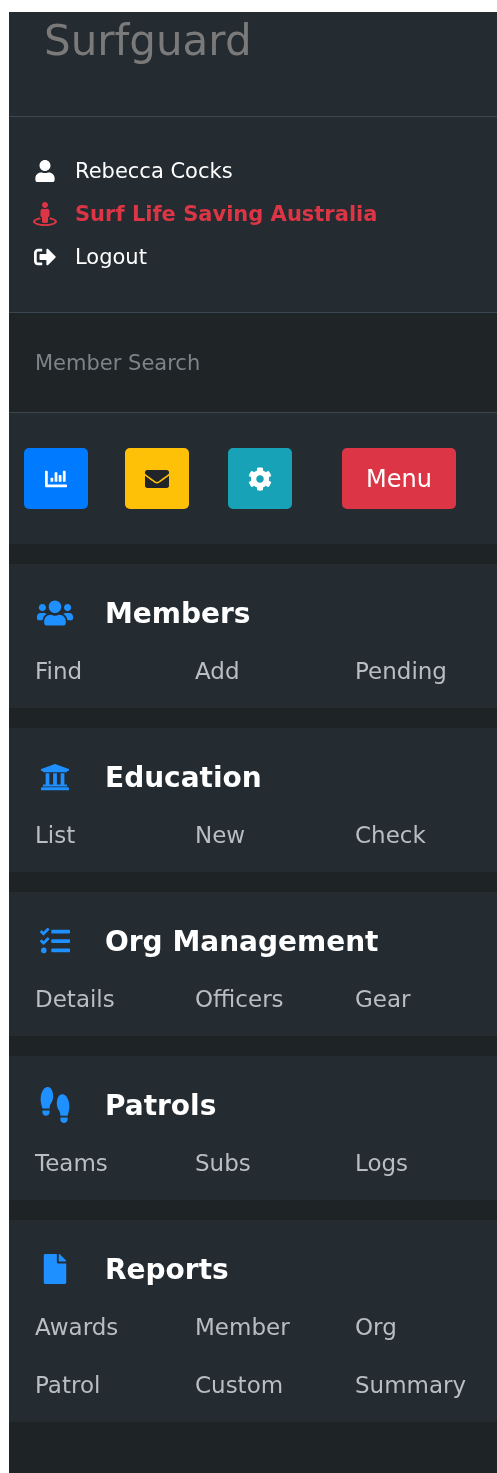 This screenshot has width=497, height=1473. Describe the element at coordinates (59, 671) in the screenshot. I see `nav-link: Find` at that location.